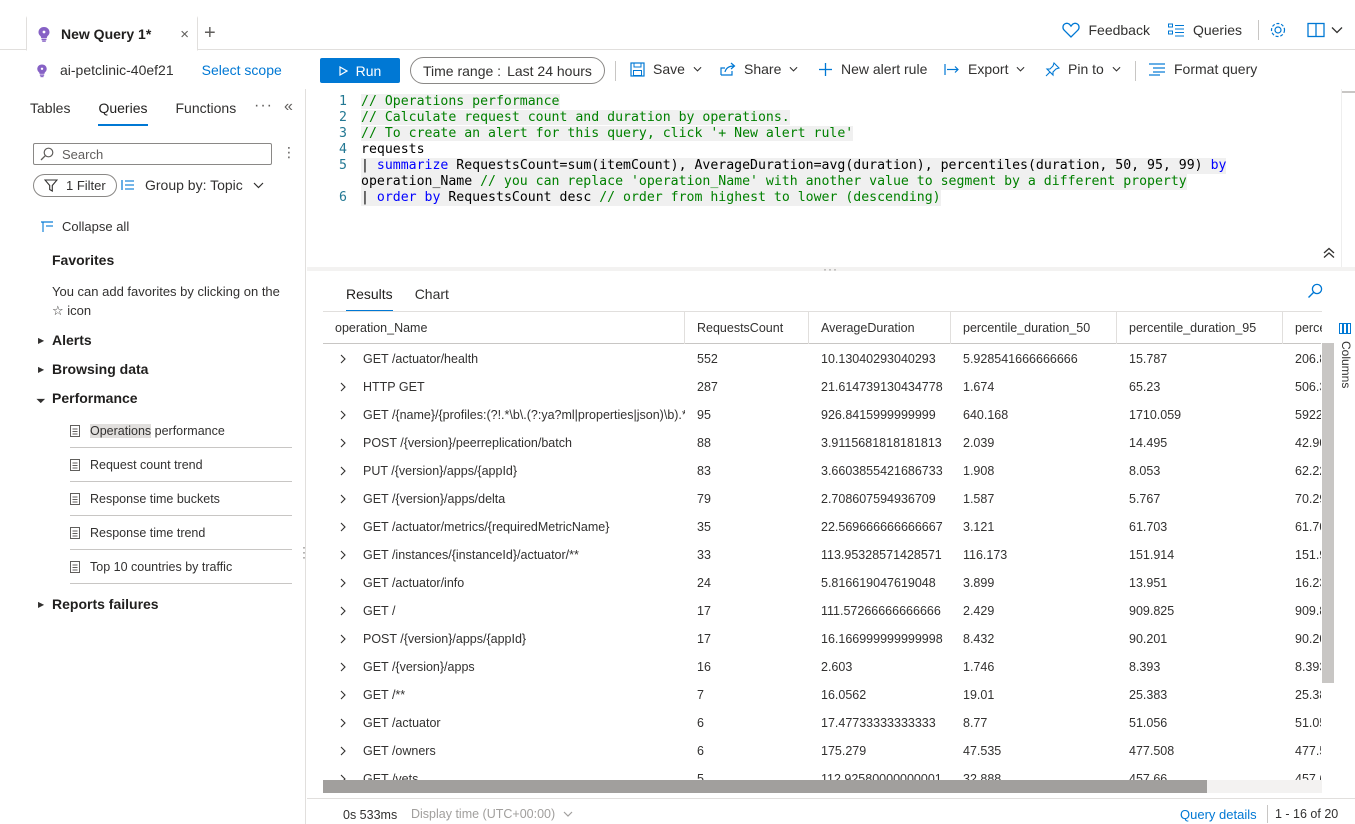 The height and width of the screenshot is (824, 1355). I want to click on table-cell: 8.053, so click(1145, 471).